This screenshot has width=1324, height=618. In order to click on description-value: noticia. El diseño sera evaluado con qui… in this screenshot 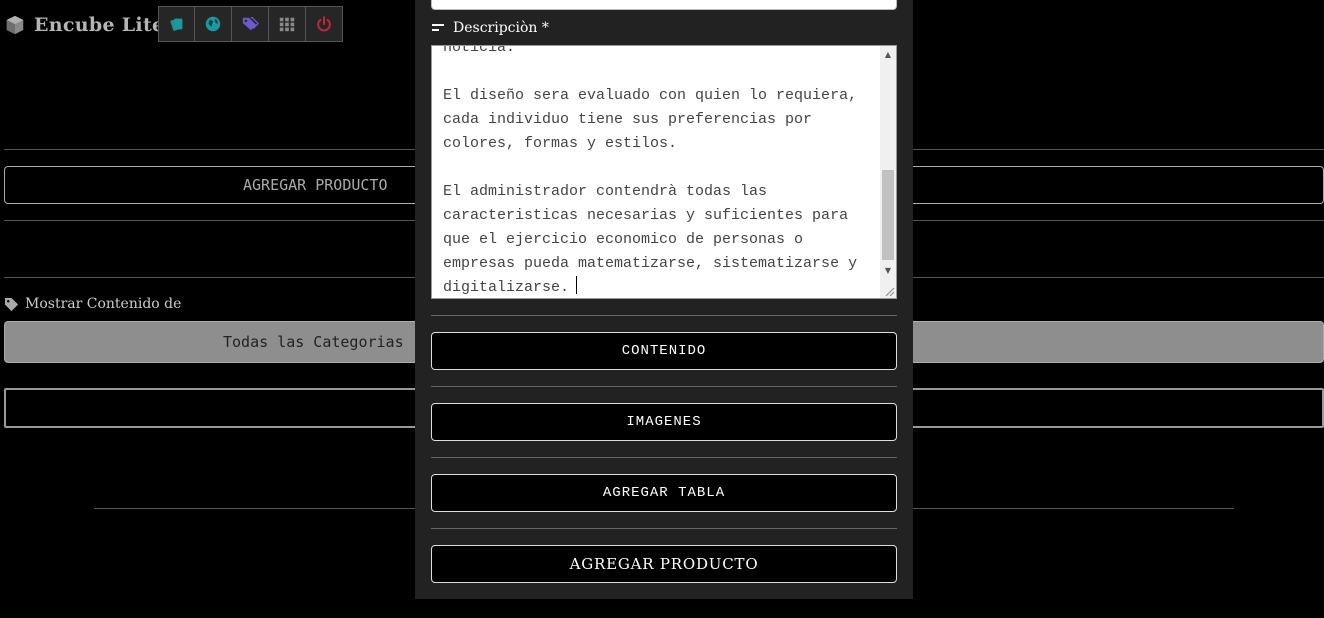, I will do `click(650, 170)`.